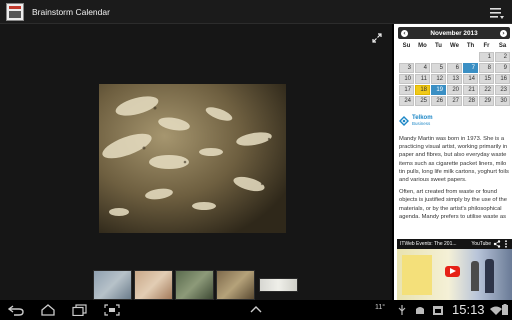  I want to click on youtube-embed: ITWeb Events: The 201... YouTube, so click(454, 269).